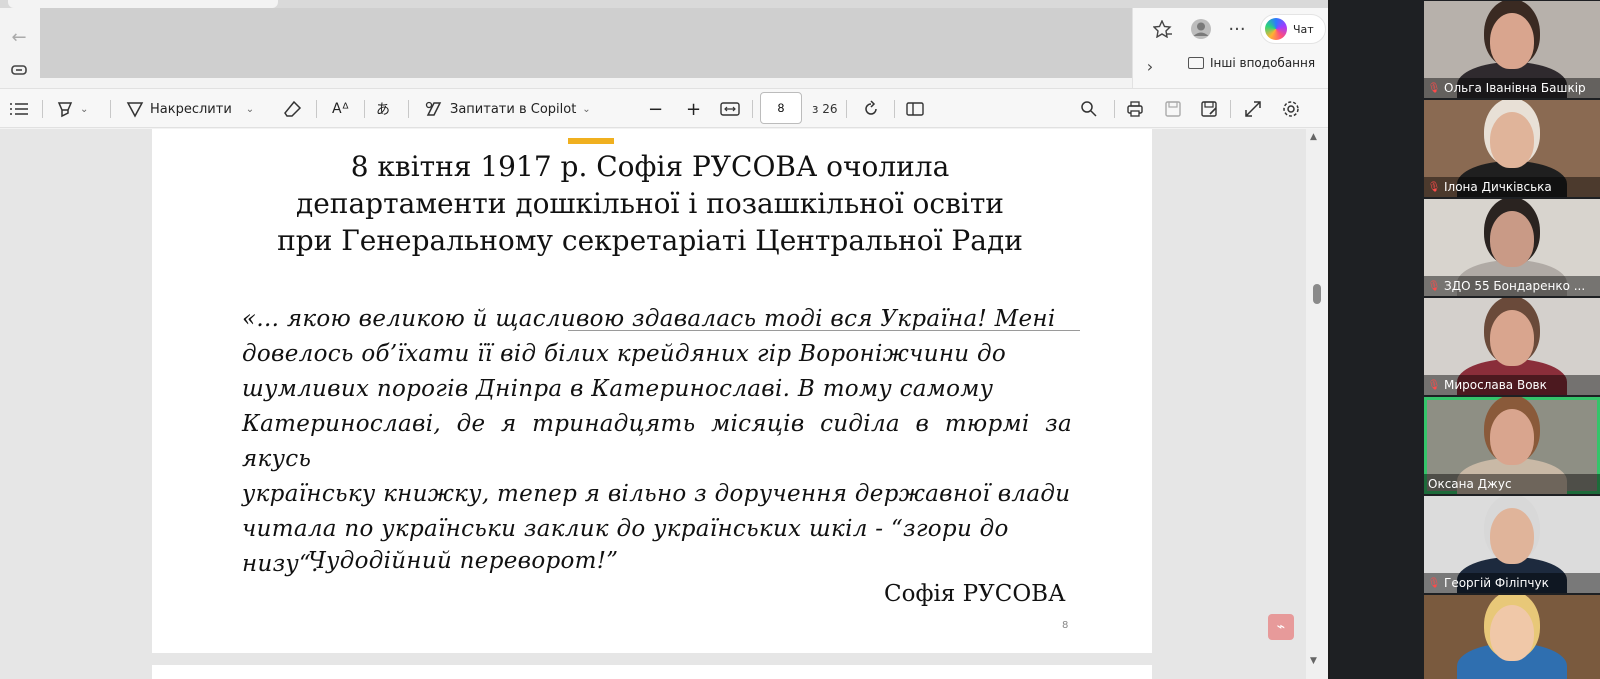 This screenshot has width=1600, height=679. What do you see at coordinates (664, 4) in the screenshot?
I see `tab-strip` at bounding box center [664, 4].